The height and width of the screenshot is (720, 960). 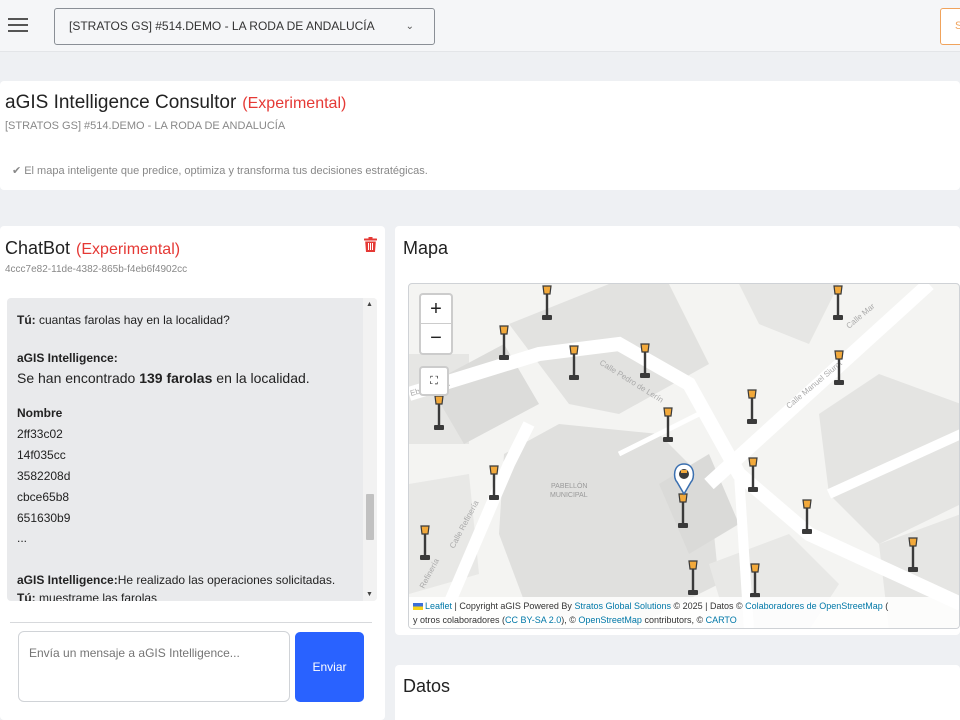 I want to click on message-input, so click(x=154, y=666).